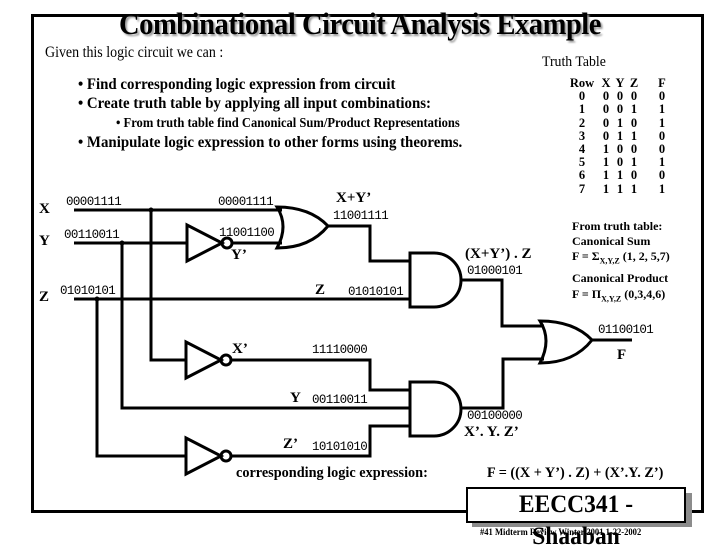 The width and height of the screenshot is (720, 553). I want to click on input-y-label: Y, so click(44, 241).